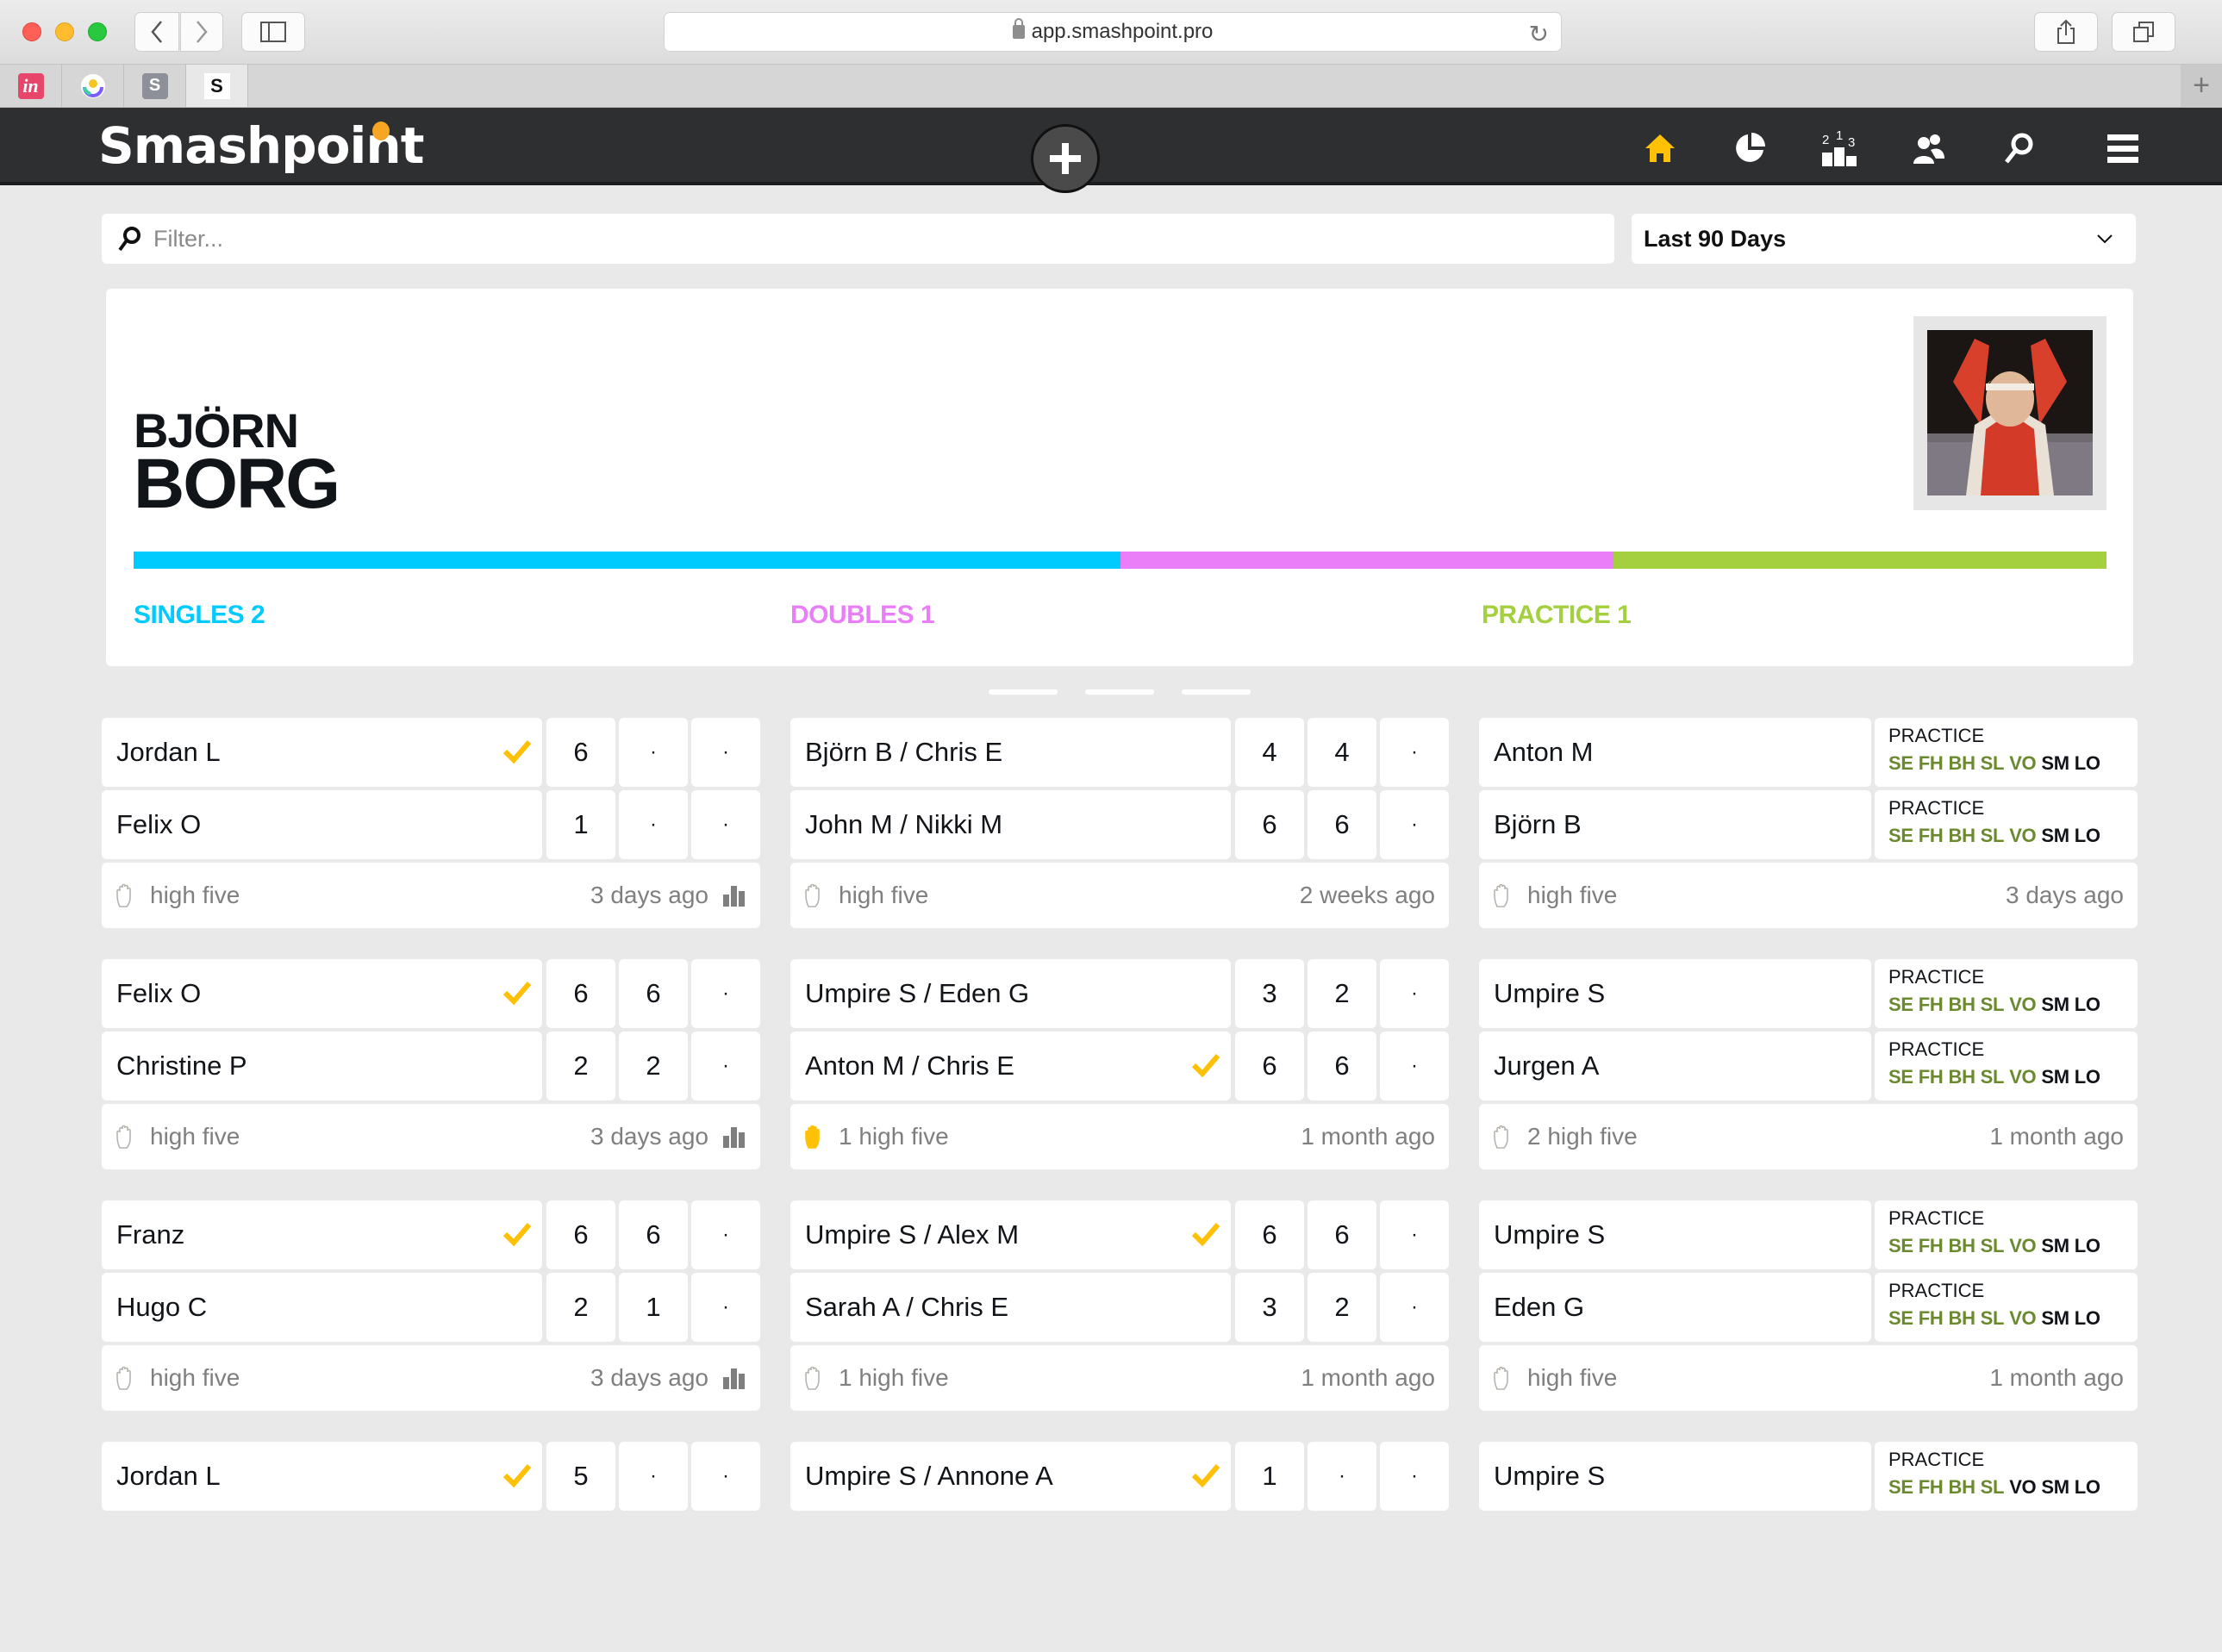  Describe the element at coordinates (580, 993) in the screenshot. I see `set-score: 6` at that location.